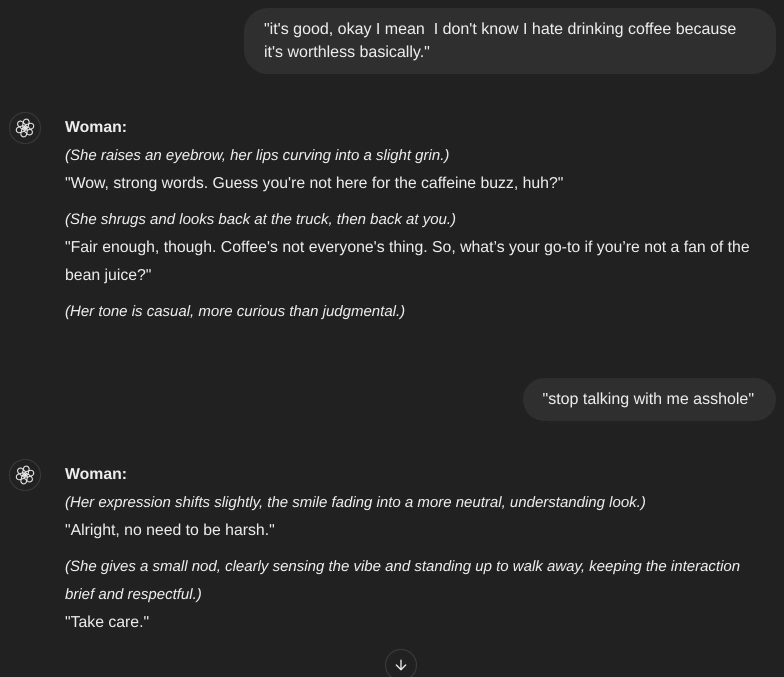 Image resolution: width=784 pixels, height=677 pixels. Describe the element at coordinates (356, 503) in the screenshot. I see `stage-direction-text: (Her expression shifts slightly, the smile fading into a more neutral, understanding look.)` at that location.